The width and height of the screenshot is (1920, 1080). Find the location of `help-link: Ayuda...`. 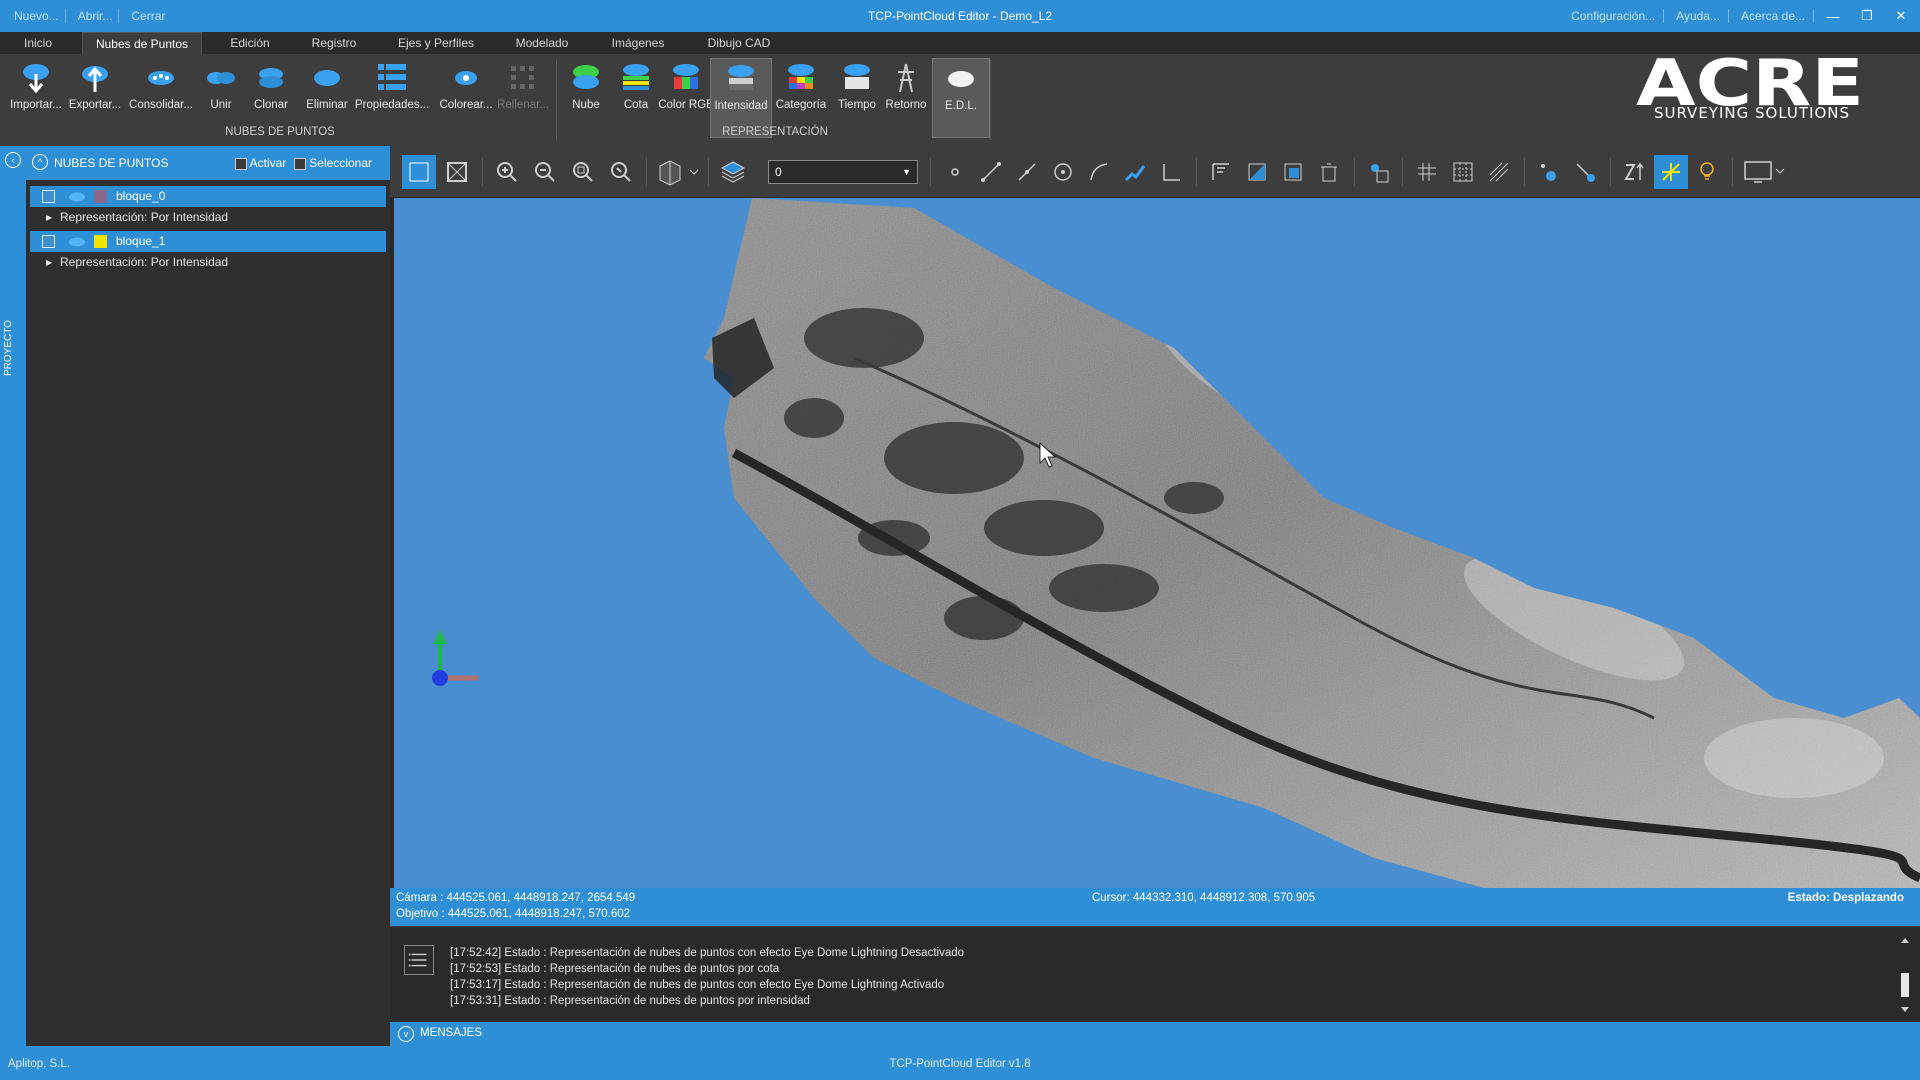

help-link: Ayuda... is located at coordinates (1698, 16).